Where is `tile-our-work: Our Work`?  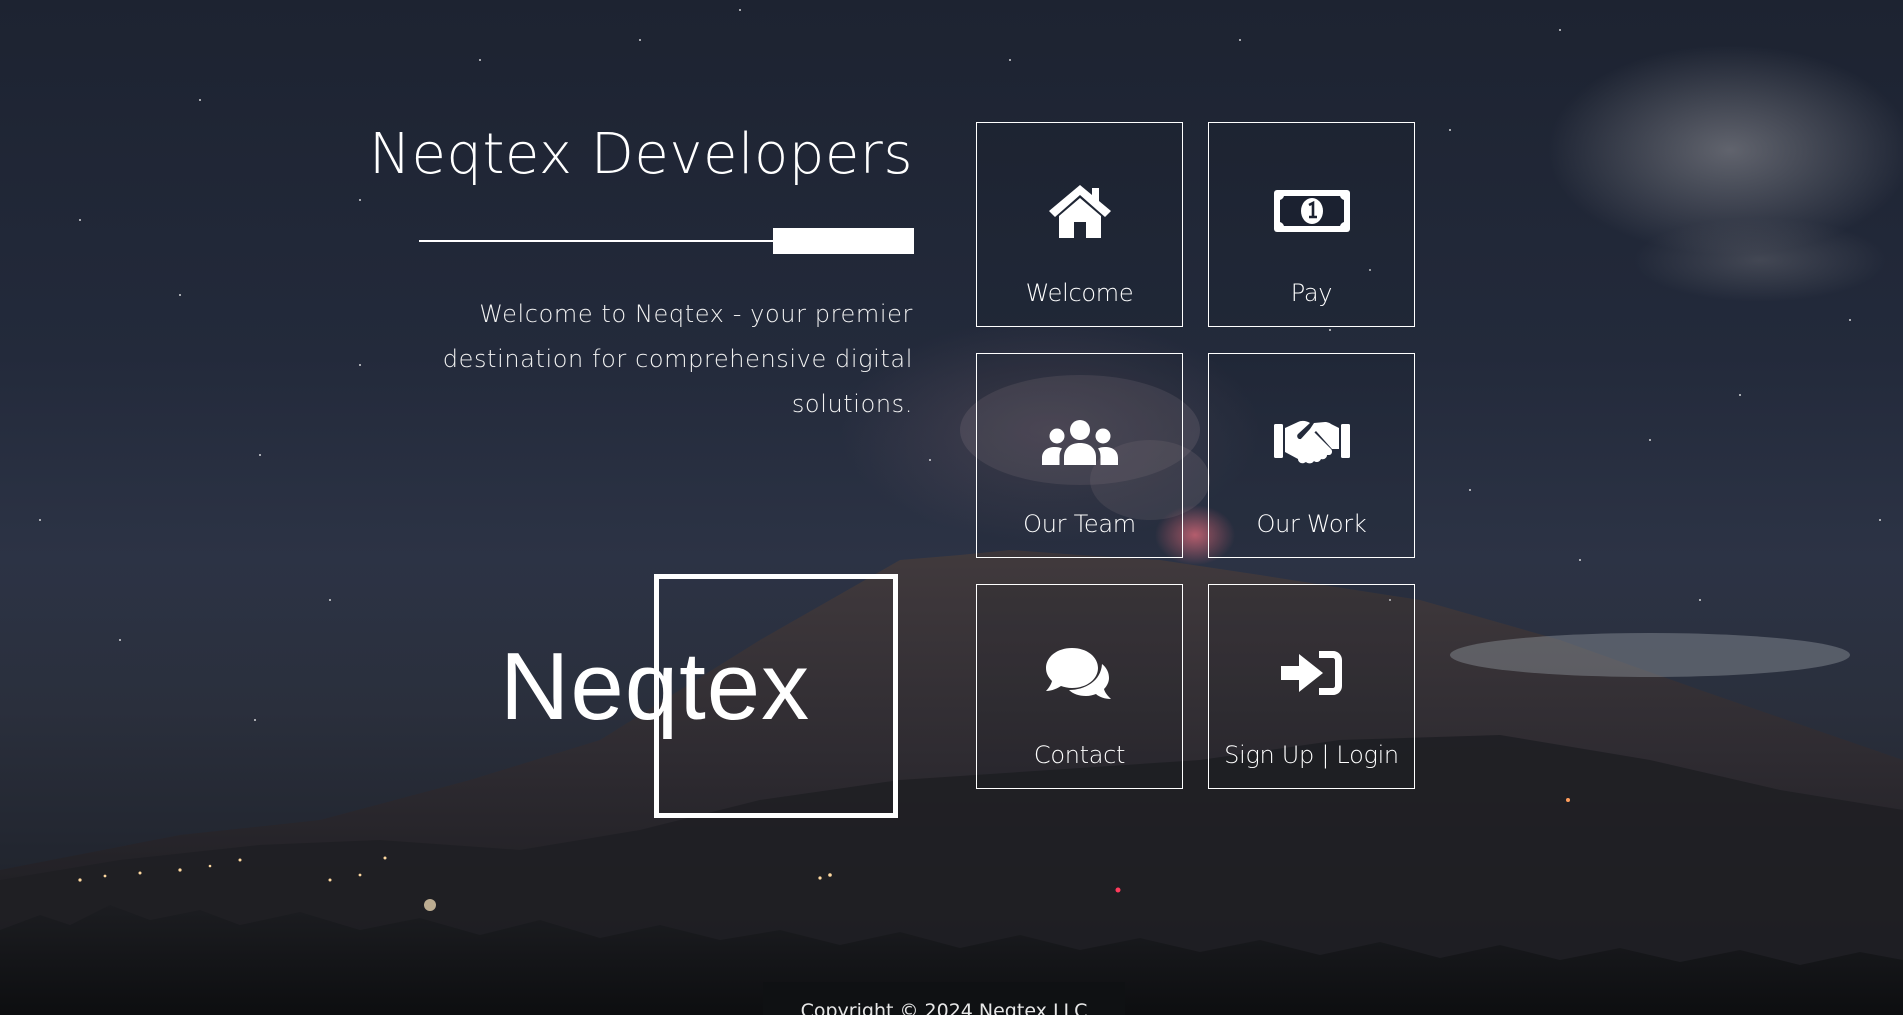 tile-our-work: Our Work is located at coordinates (1311, 455).